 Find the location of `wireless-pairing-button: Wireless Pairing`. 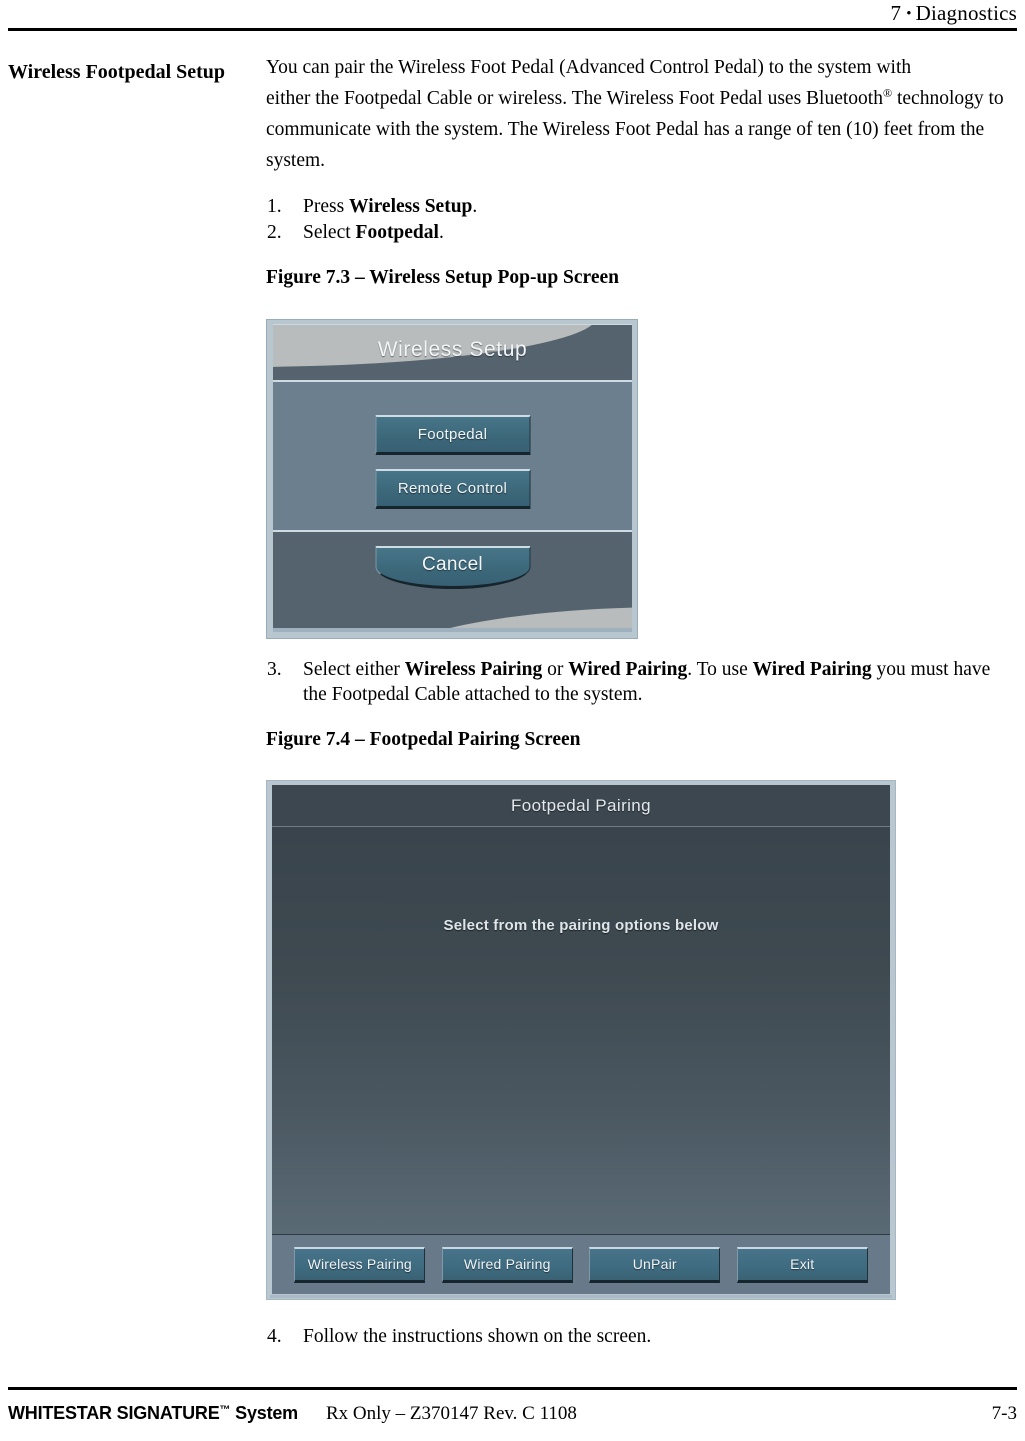

wireless-pairing-button: Wireless Pairing is located at coordinates (360, 1264).